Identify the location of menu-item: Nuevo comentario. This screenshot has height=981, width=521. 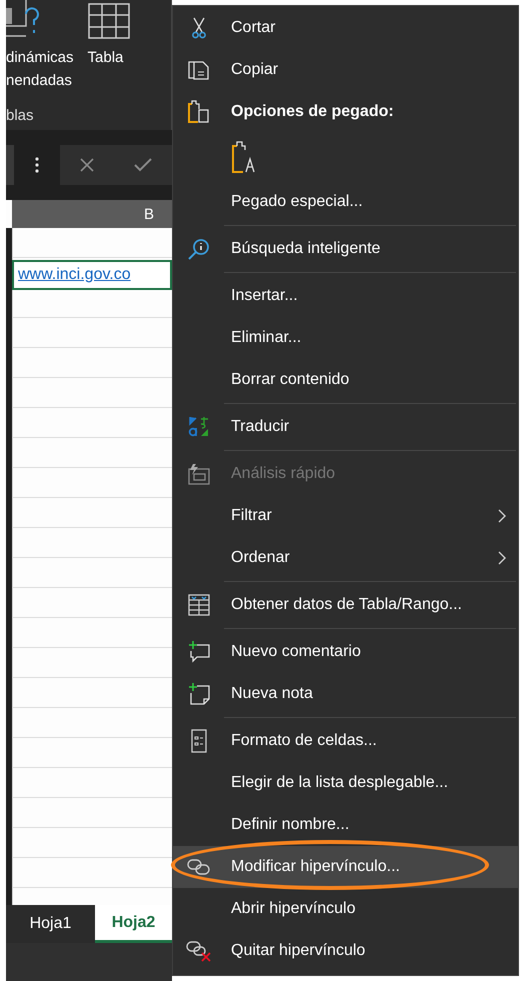
(345, 652).